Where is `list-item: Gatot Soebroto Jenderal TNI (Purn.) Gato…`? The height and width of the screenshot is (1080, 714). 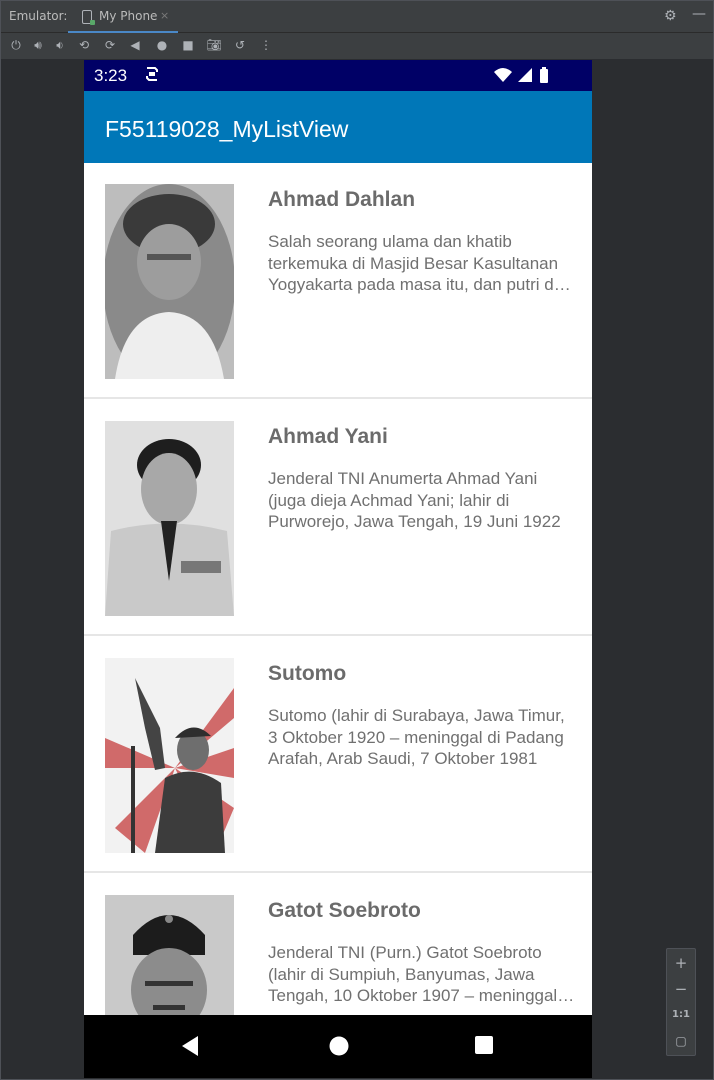
list-item: Gatot Soebroto Jenderal TNI (Purn.) Gato… is located at coordinates (338, 944).